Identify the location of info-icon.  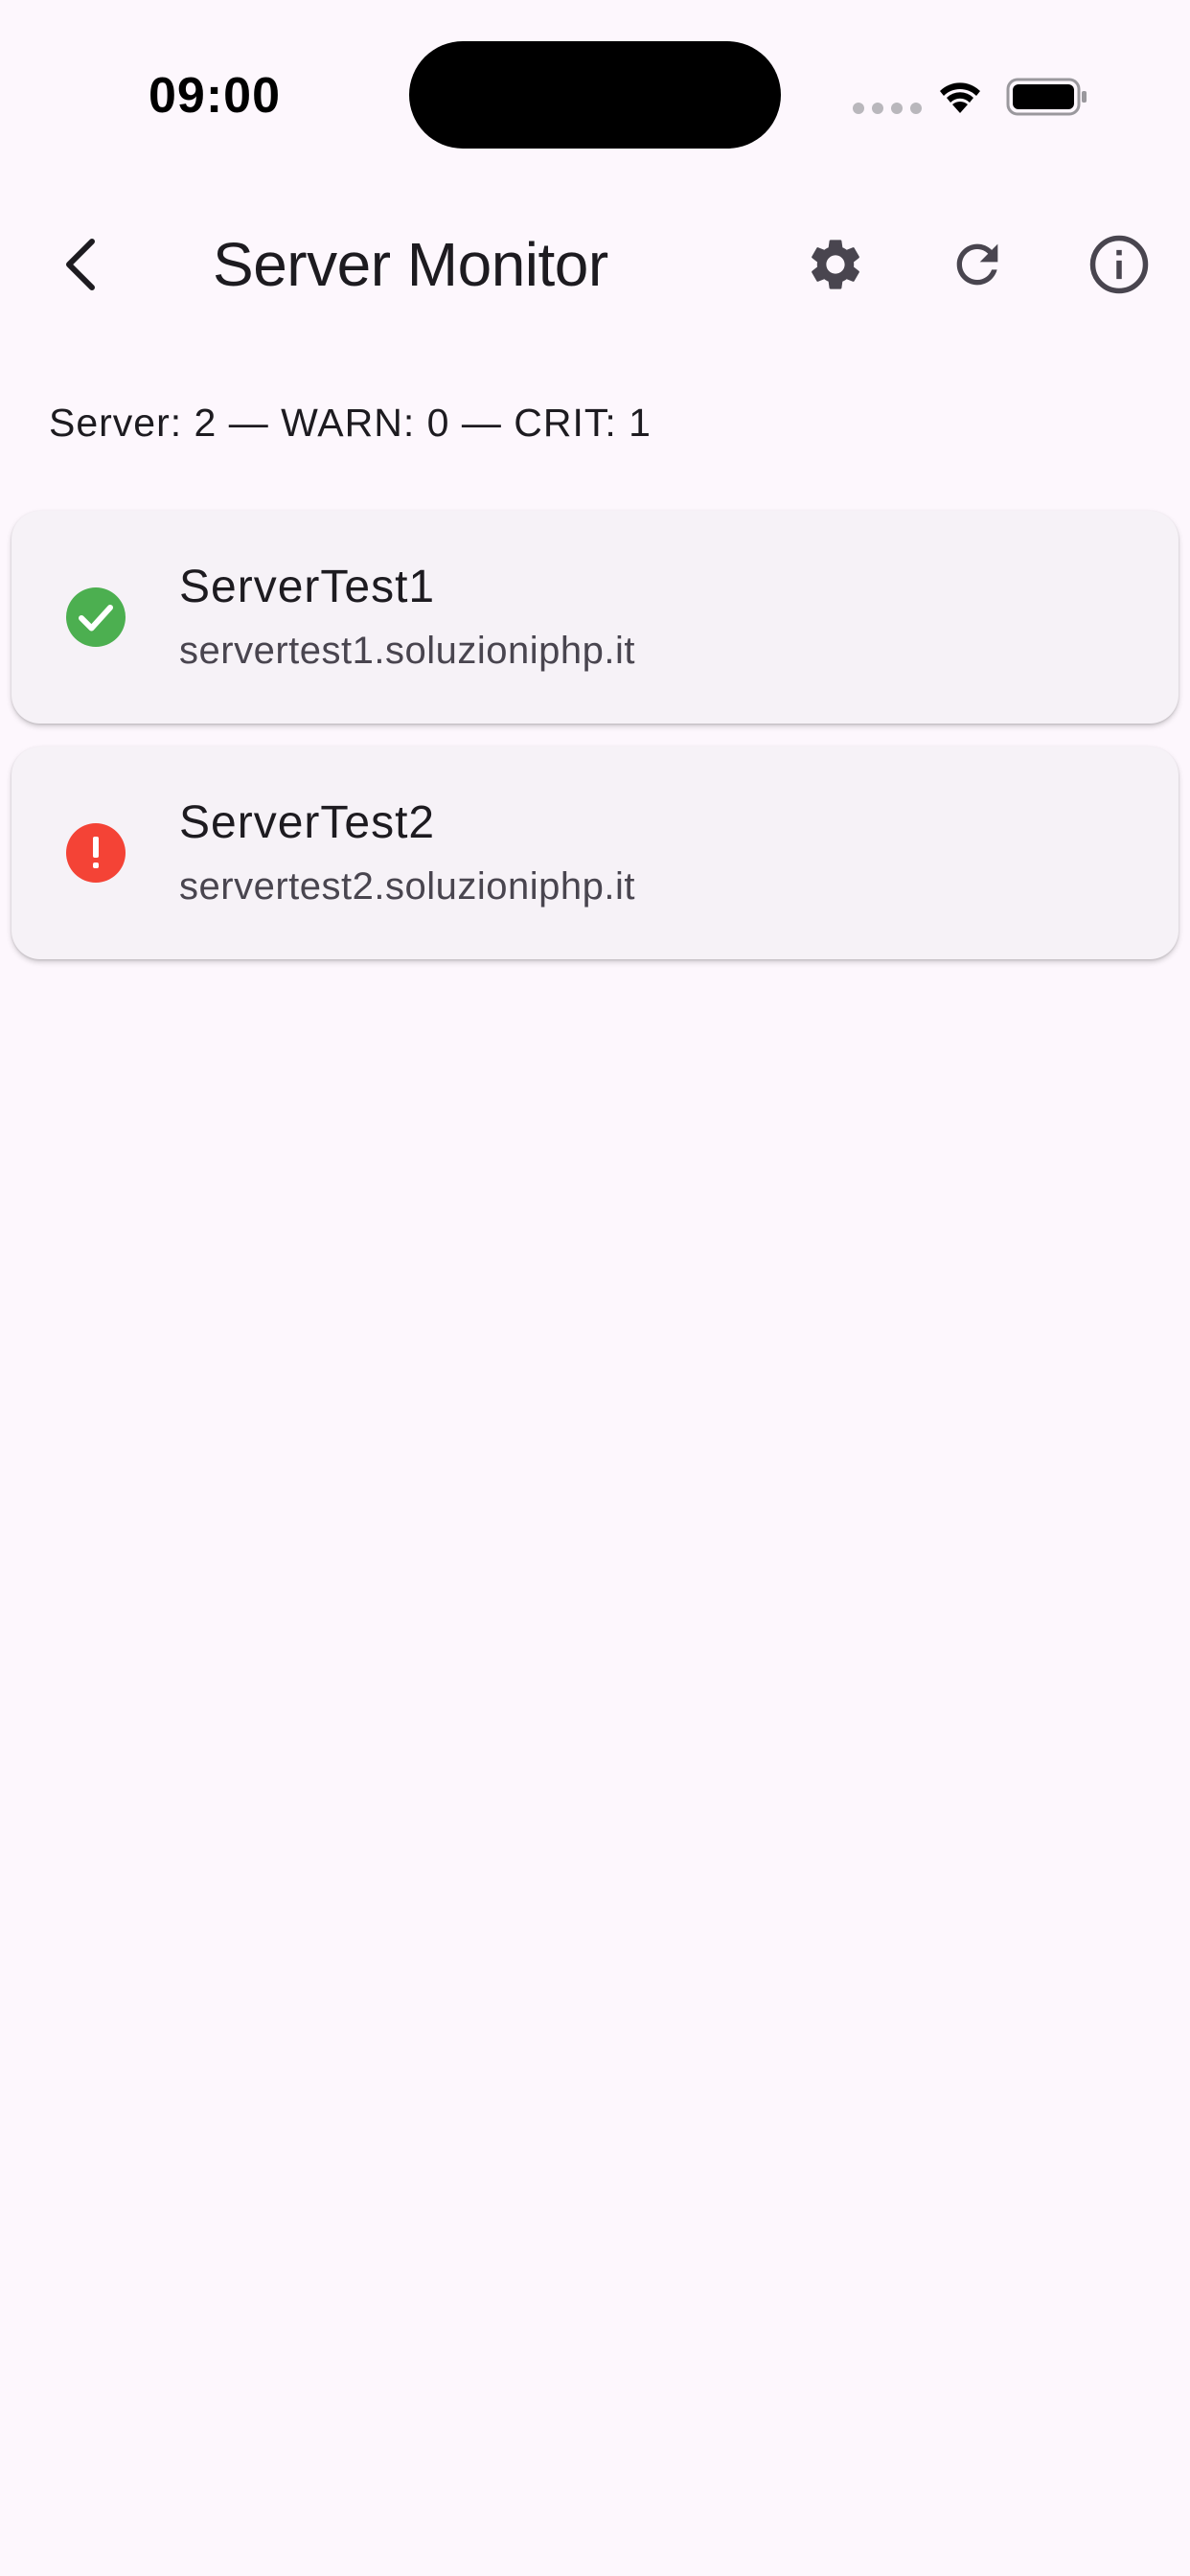
(1119, 264).